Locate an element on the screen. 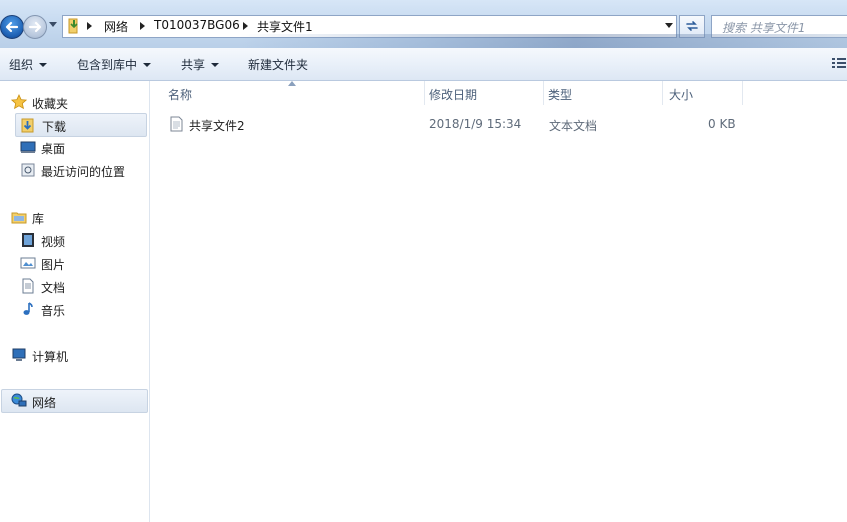 The image size is (847, 522). file-modified: 2018/1/9 15:34 is located at coordinates (475, 124).